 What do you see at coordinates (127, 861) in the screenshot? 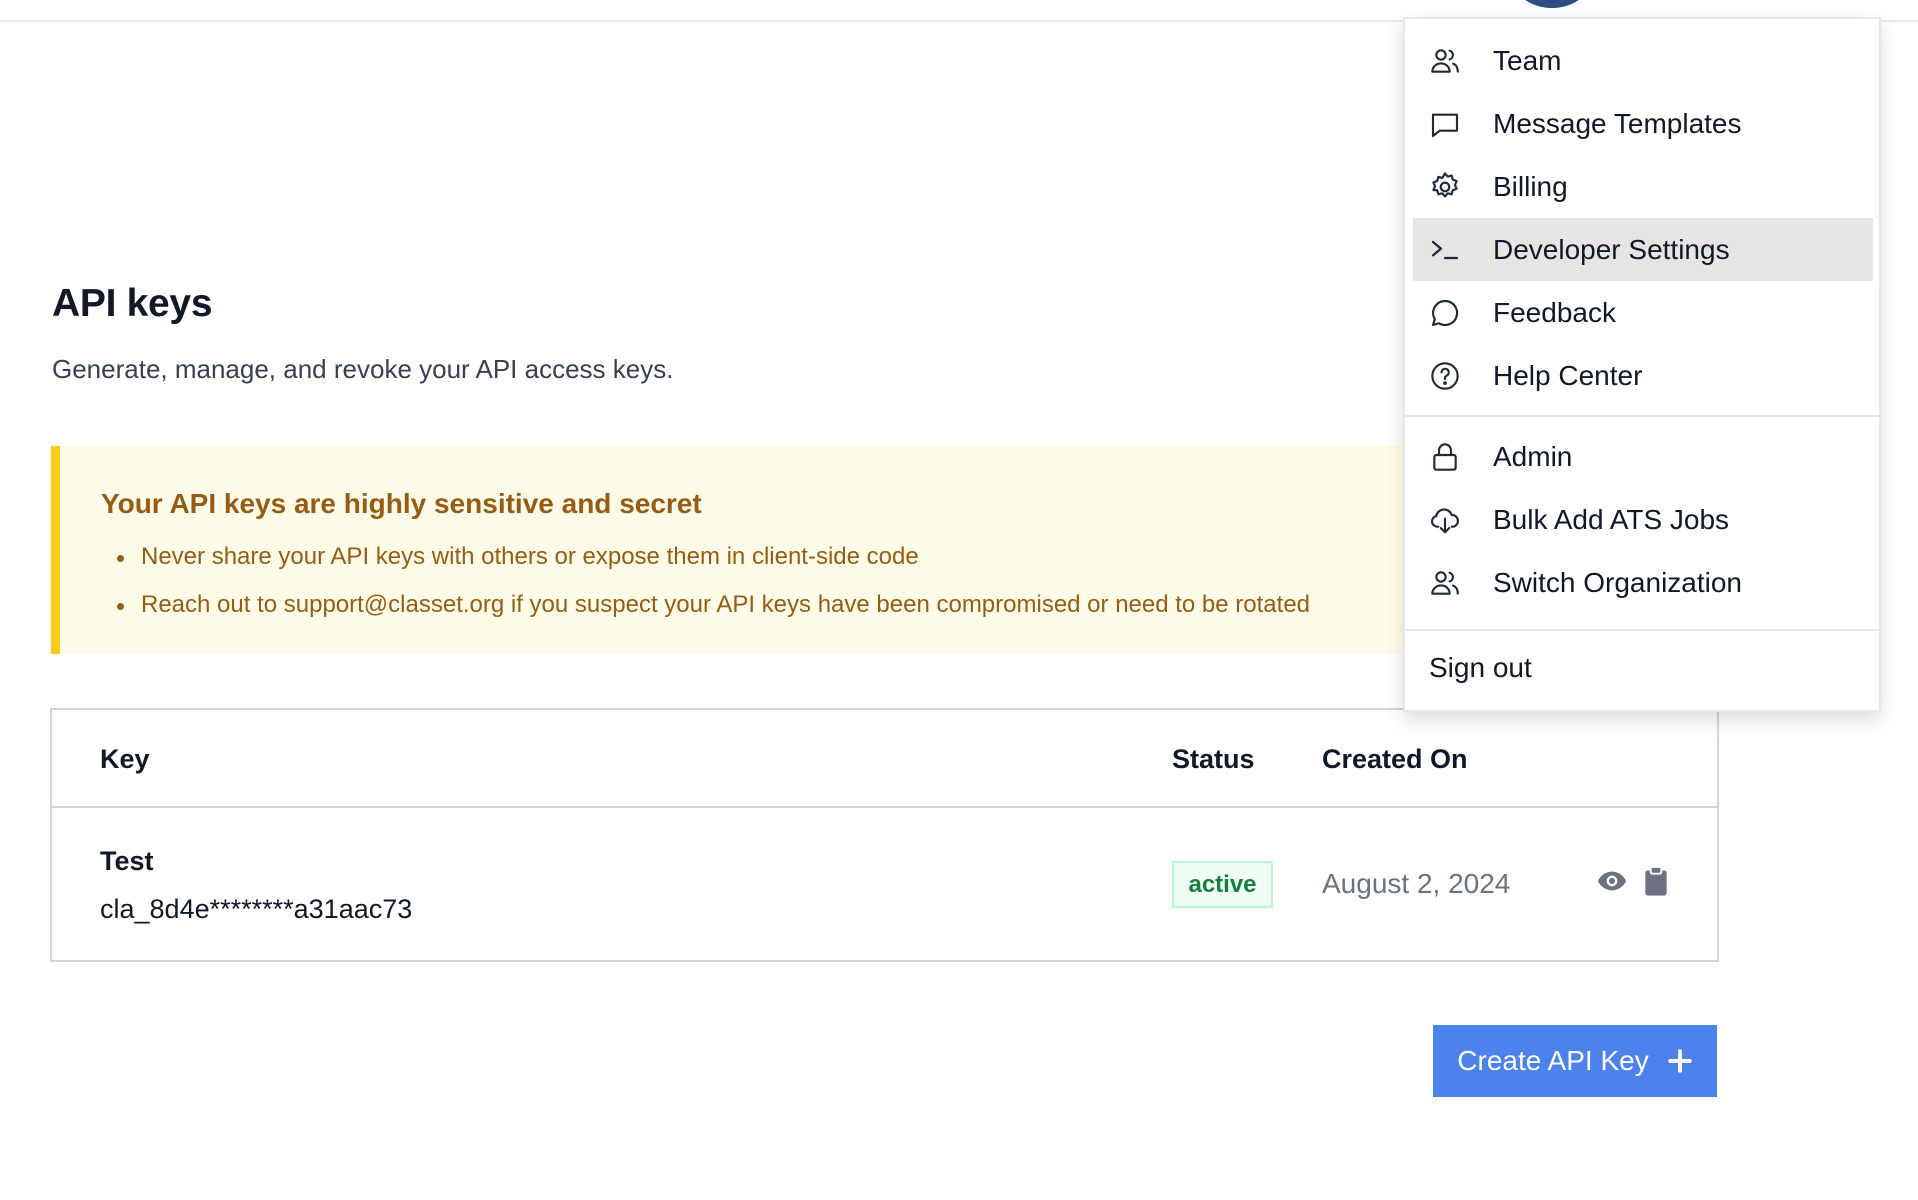
I see `key-name: Test` at bounding box center [127, 861].